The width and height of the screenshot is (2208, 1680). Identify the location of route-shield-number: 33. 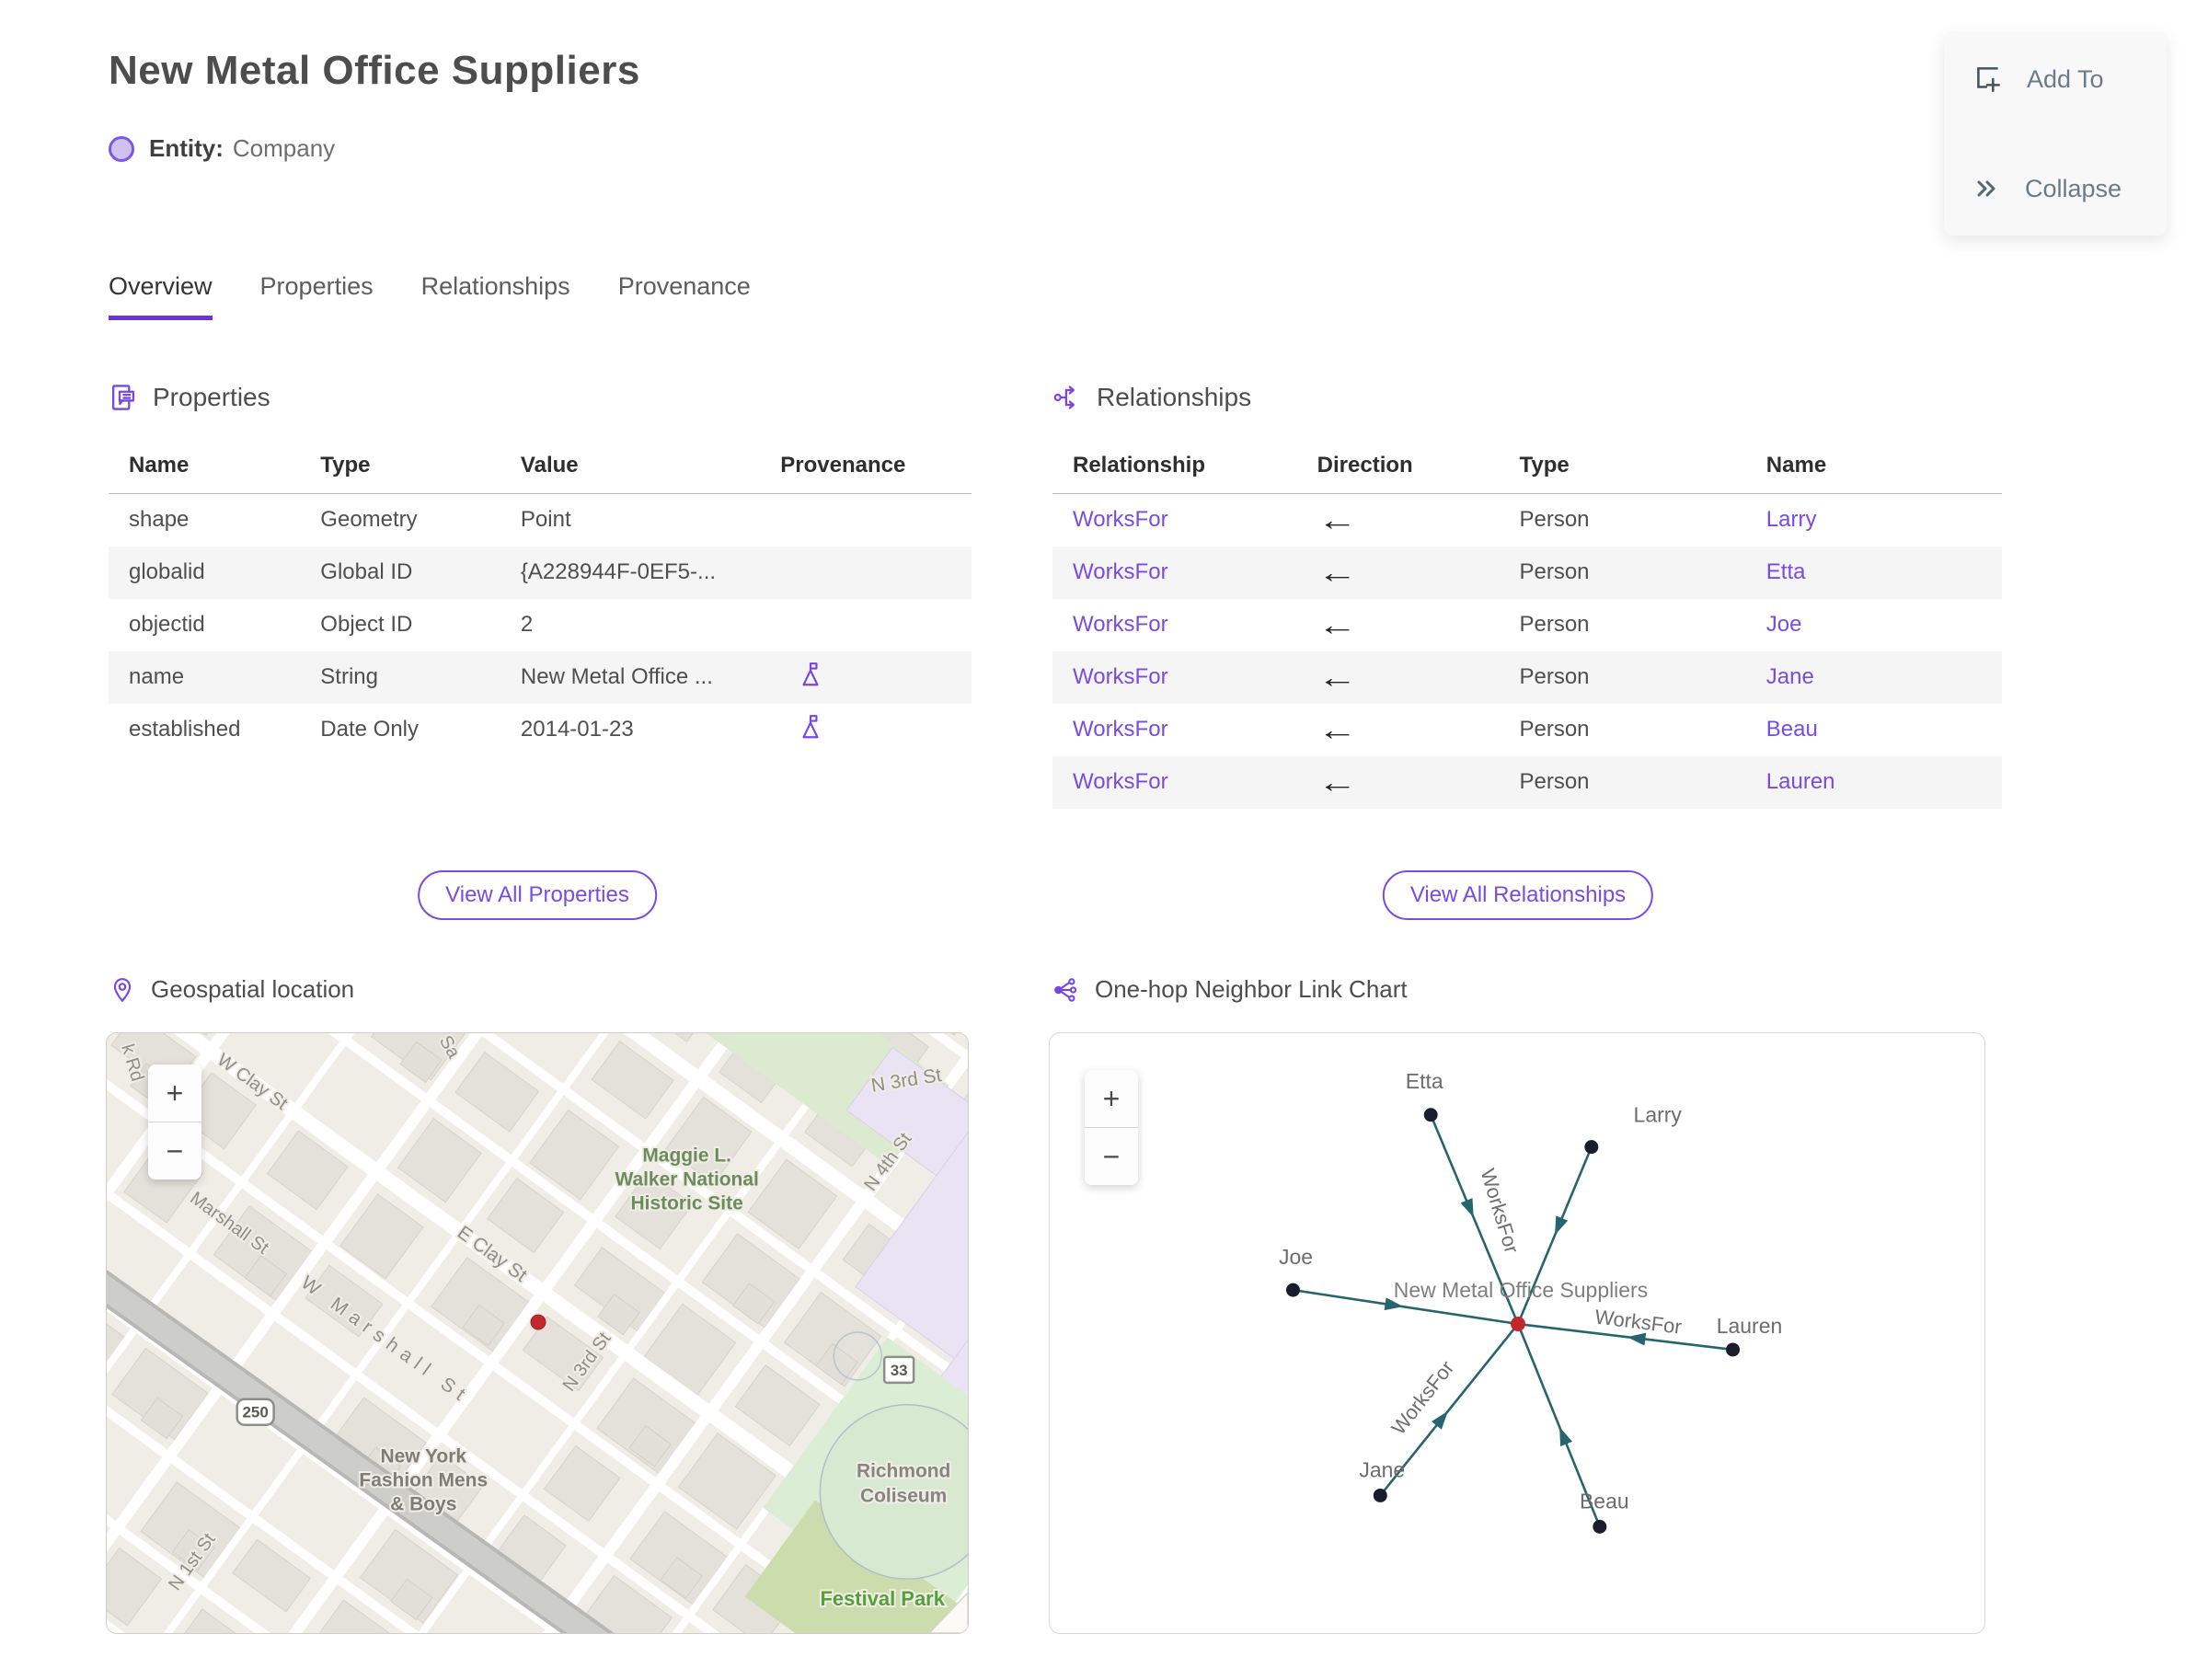
(899, 1370).